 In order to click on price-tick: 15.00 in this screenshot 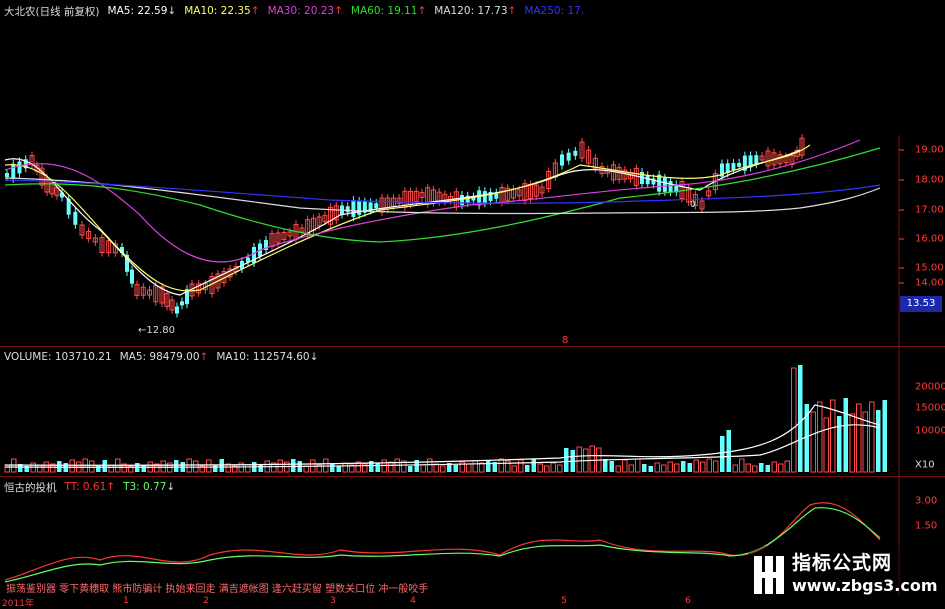, I will do `click(929, 268)`.